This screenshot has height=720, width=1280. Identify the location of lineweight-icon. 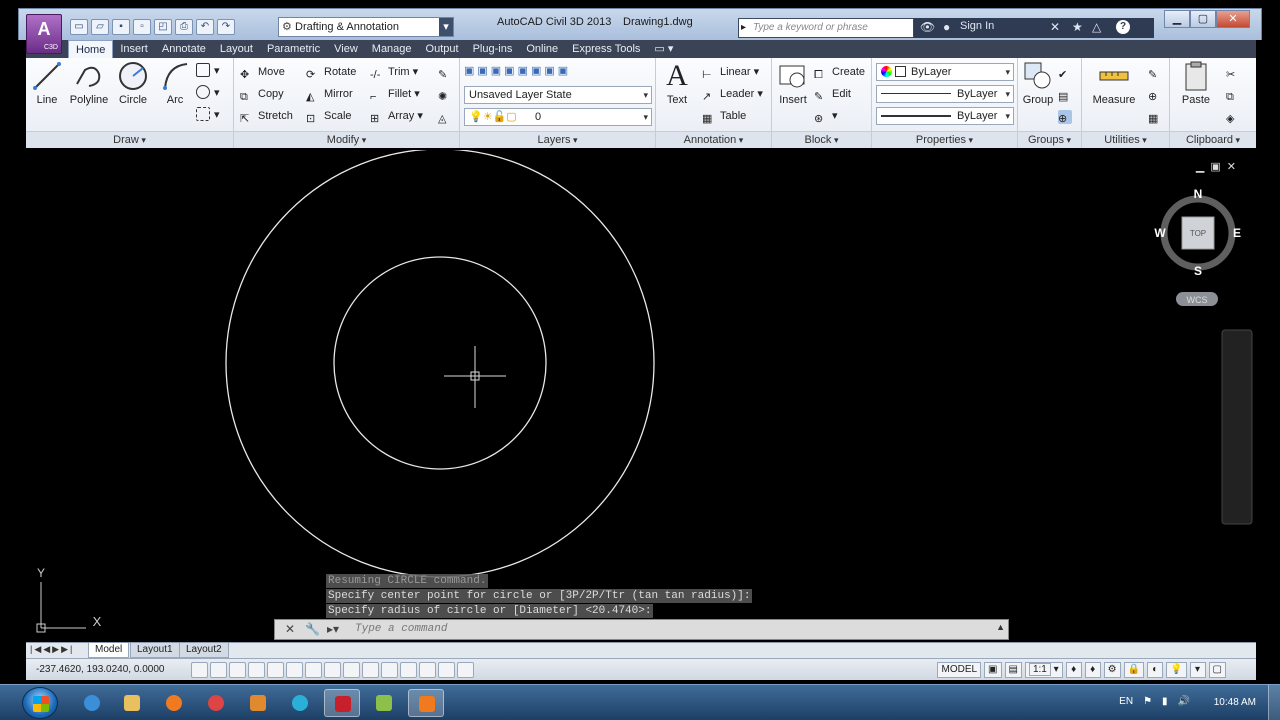
(389, 670).